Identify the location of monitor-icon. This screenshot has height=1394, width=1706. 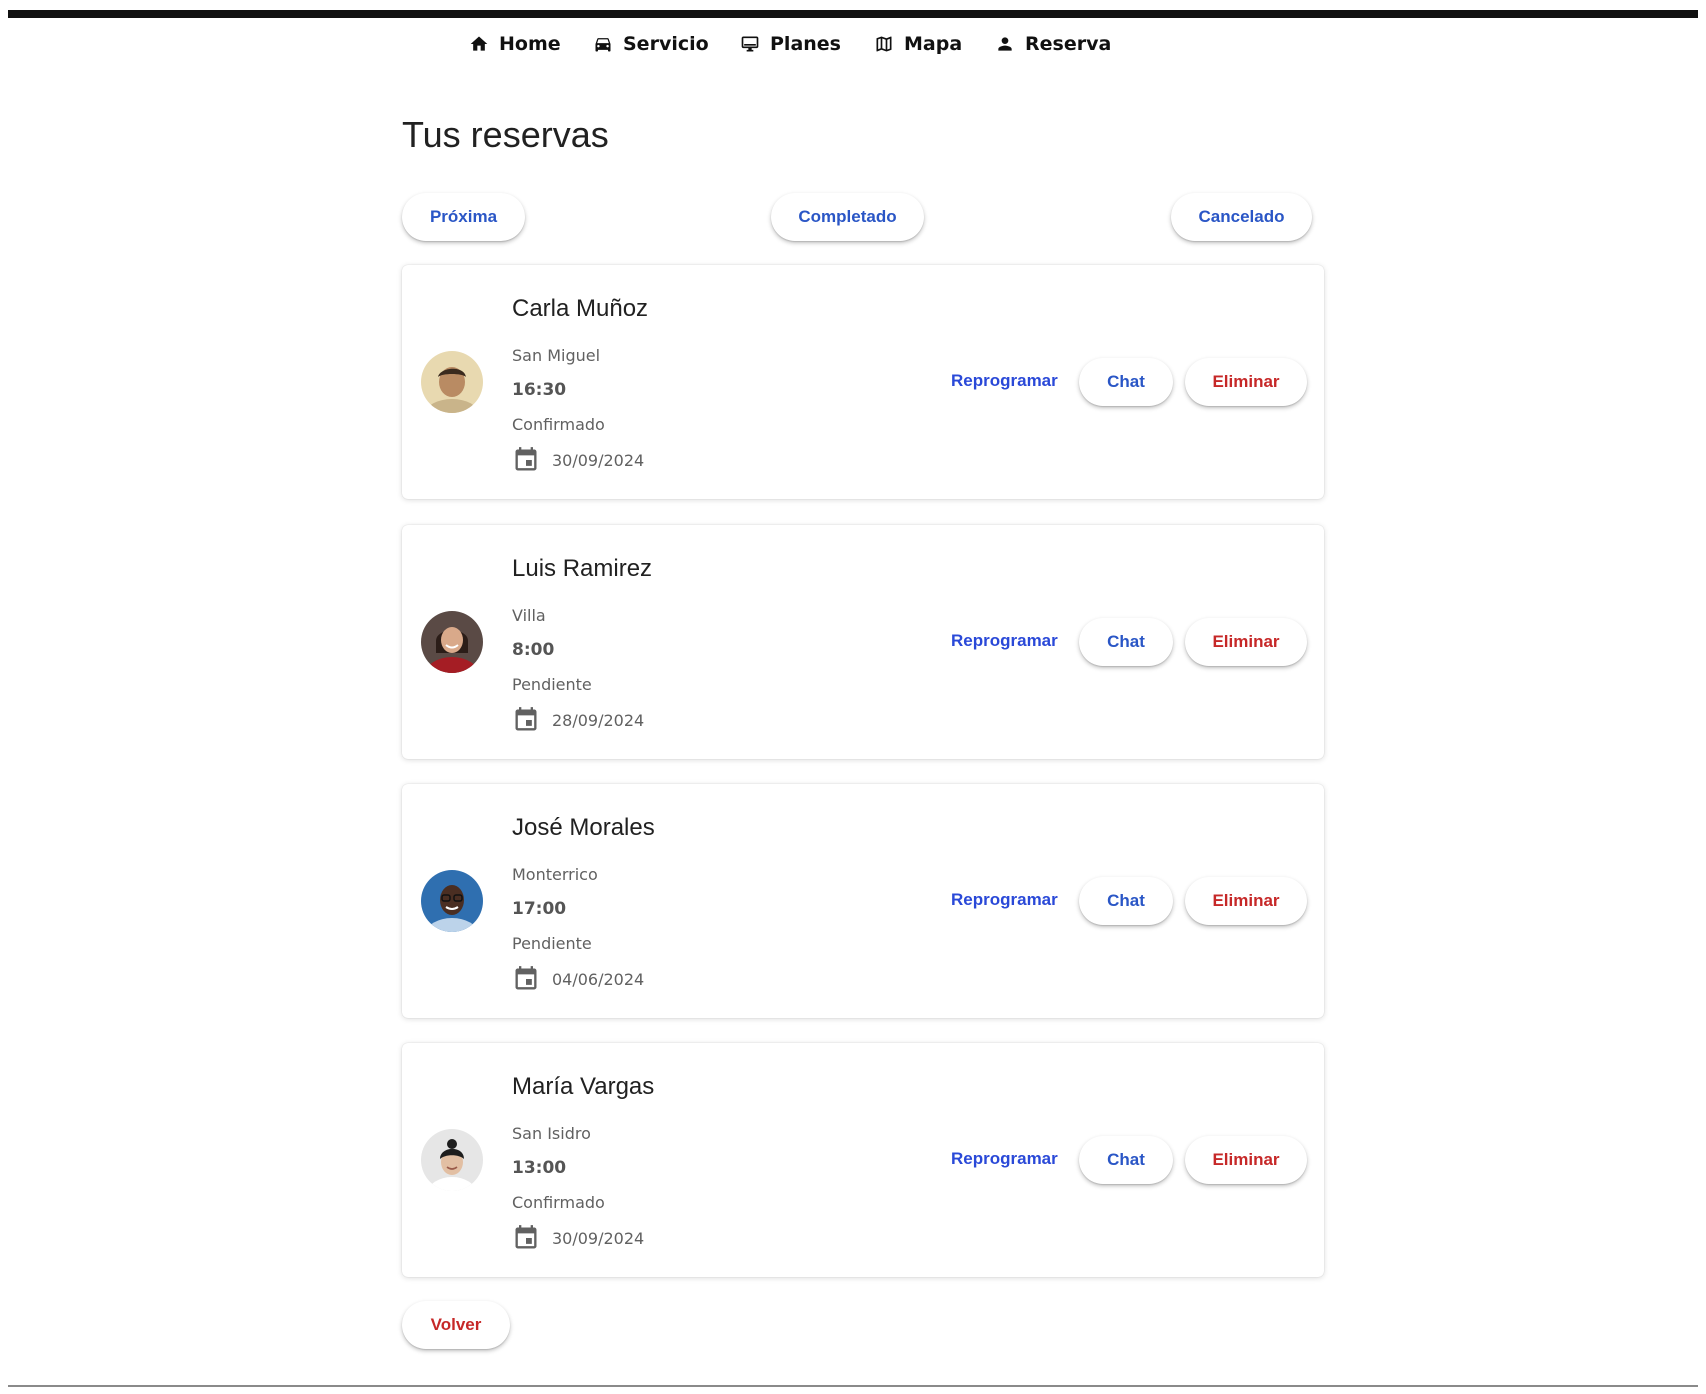
(750, 44).